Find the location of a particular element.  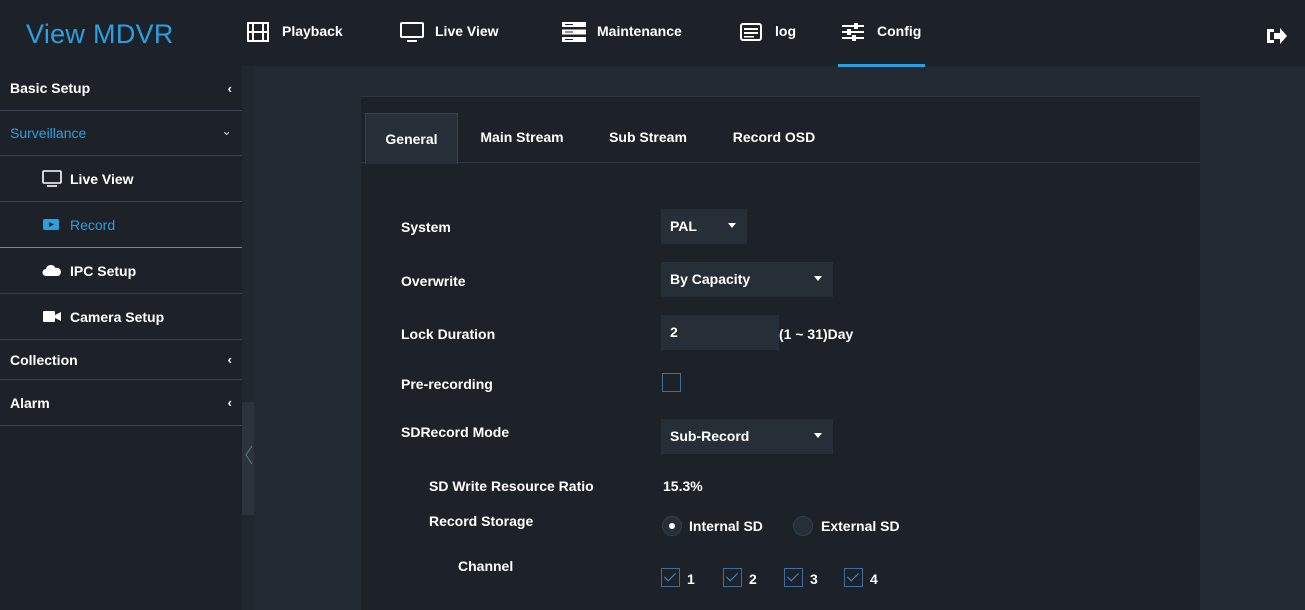

sliders-icon is located at coordinates (855, 32).